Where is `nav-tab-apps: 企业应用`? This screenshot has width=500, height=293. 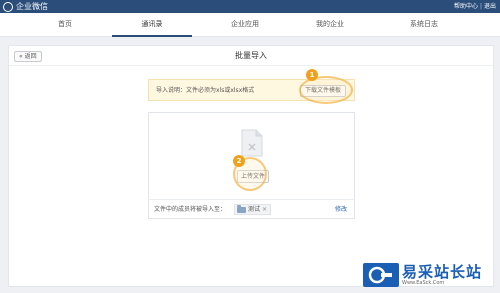
nav-tab-apps: 企业应用 is located at coordinates (245, 25).